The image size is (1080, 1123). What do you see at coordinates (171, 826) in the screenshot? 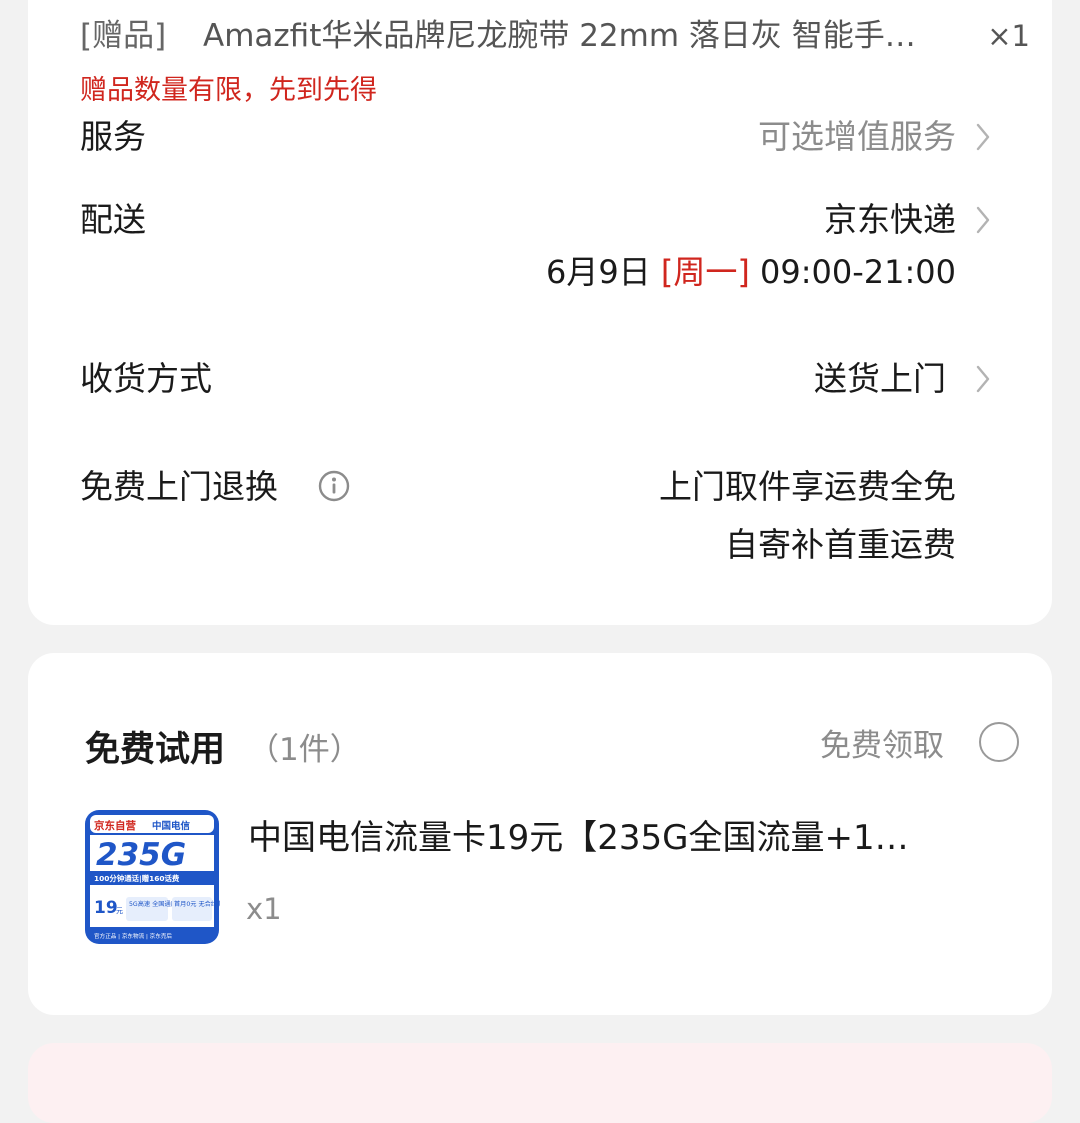
I see `thumb-carrier: 中国电信` at bounding box center [171, 826].